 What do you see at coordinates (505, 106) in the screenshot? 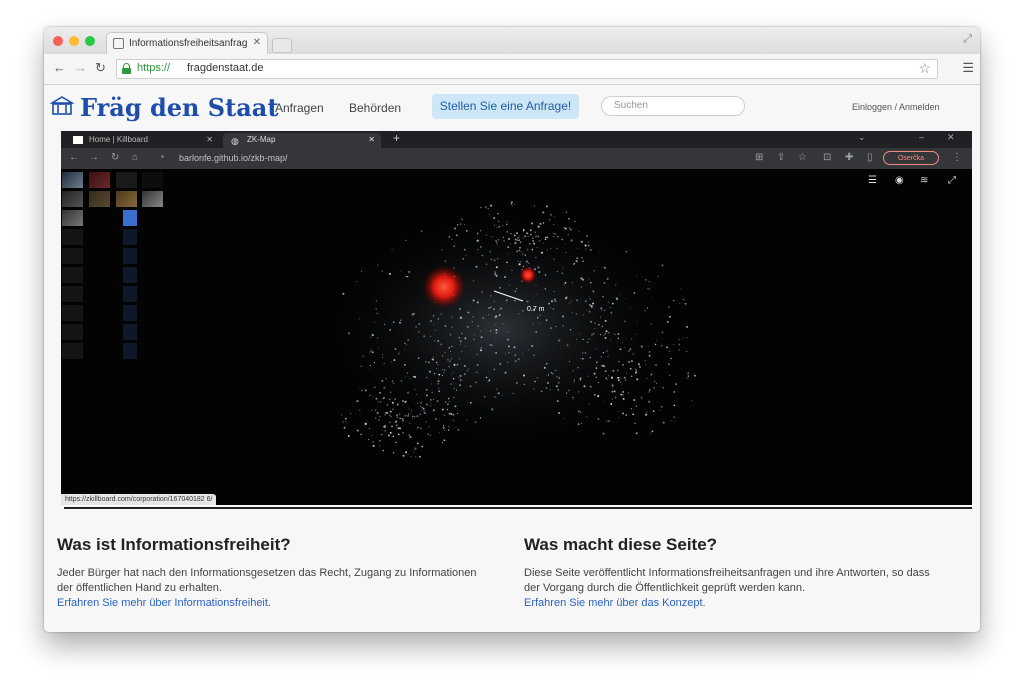
I see `create-request-button: Stellen Sie eine Anfrage!` at bounding box center [505, 106].